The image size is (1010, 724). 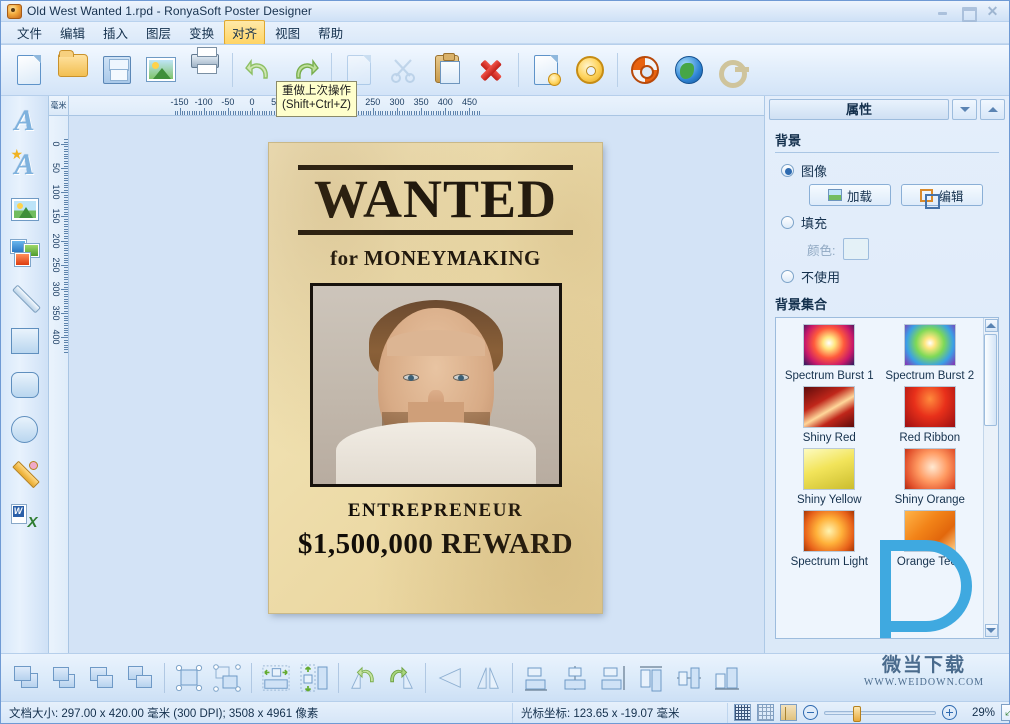 I want to click on tool-line, so click(x=25, y=297).